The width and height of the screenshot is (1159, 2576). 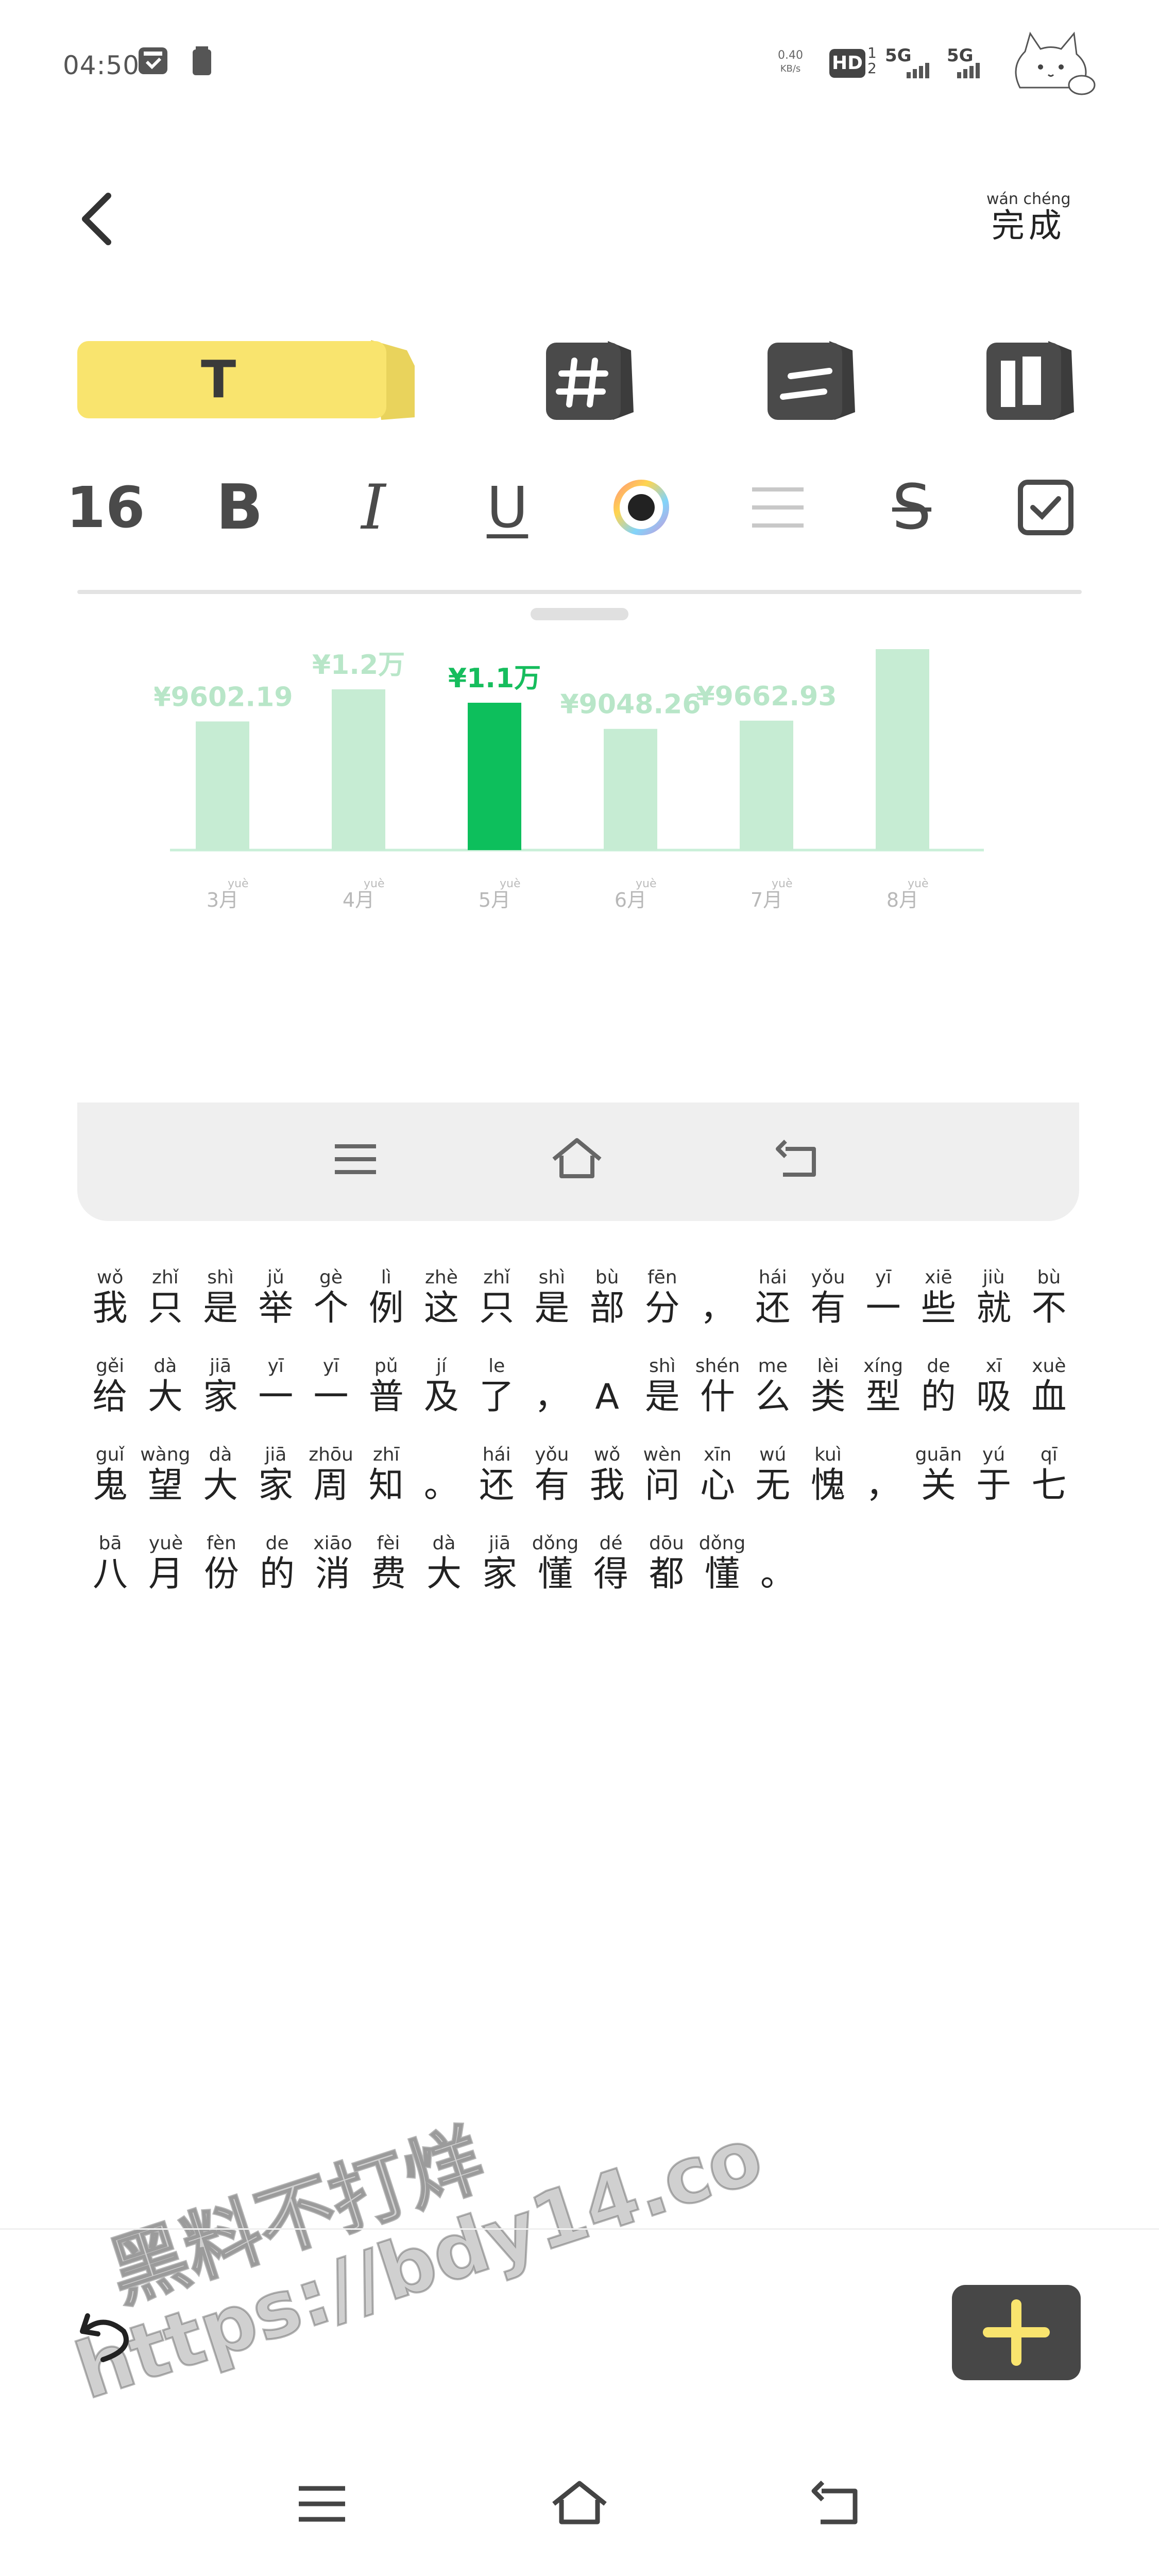 What do you see at coordinates (773, 1366) in the screenshot?
I see `pinyin: me` at bounding box center [773, 1366].